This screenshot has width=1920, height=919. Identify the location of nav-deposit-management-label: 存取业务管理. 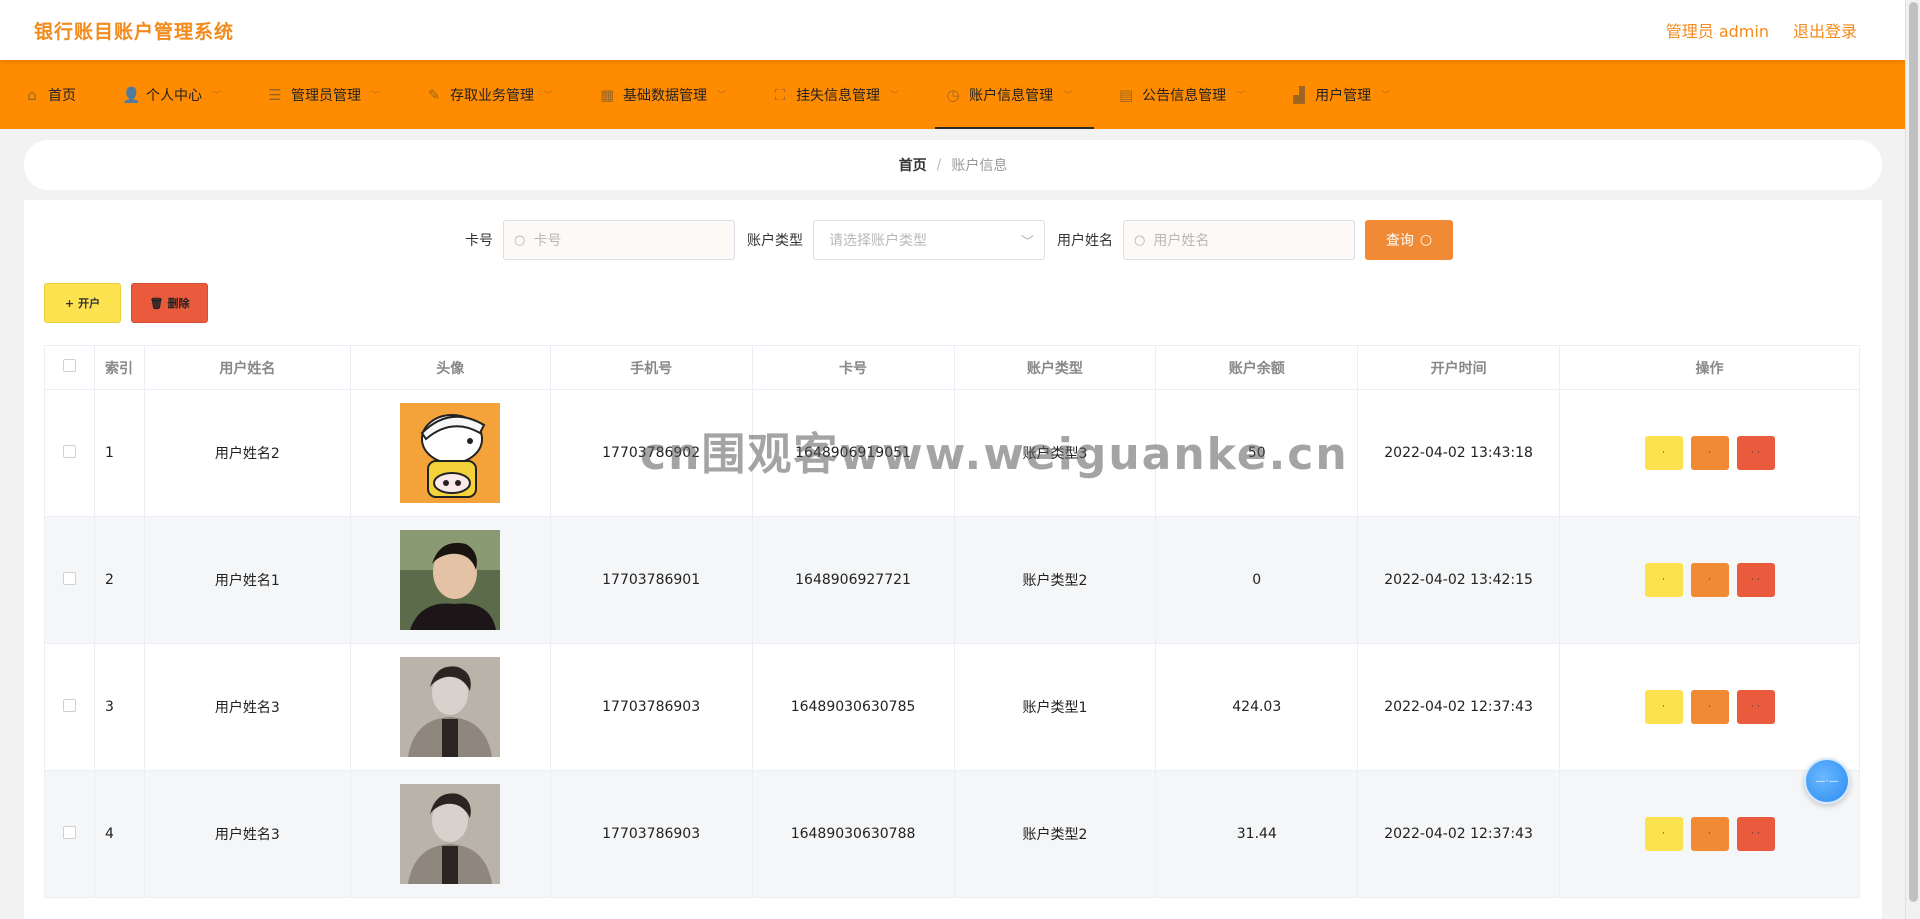
(492, 95).